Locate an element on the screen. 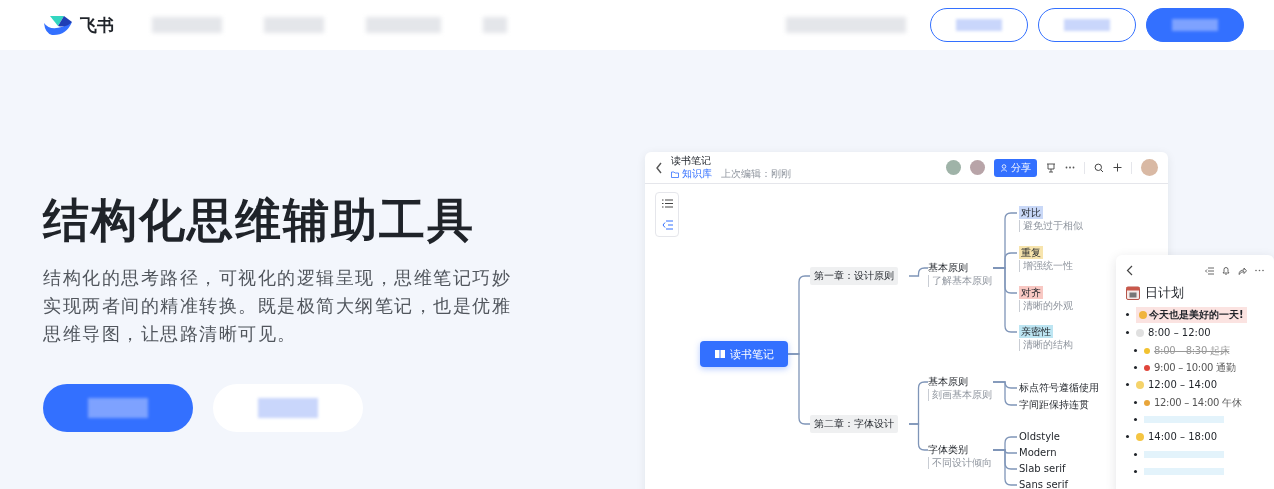 This screenshot has width=1274, height=489. time-range: 8:00 – 12:00 is located at coordinates (1179, 332).